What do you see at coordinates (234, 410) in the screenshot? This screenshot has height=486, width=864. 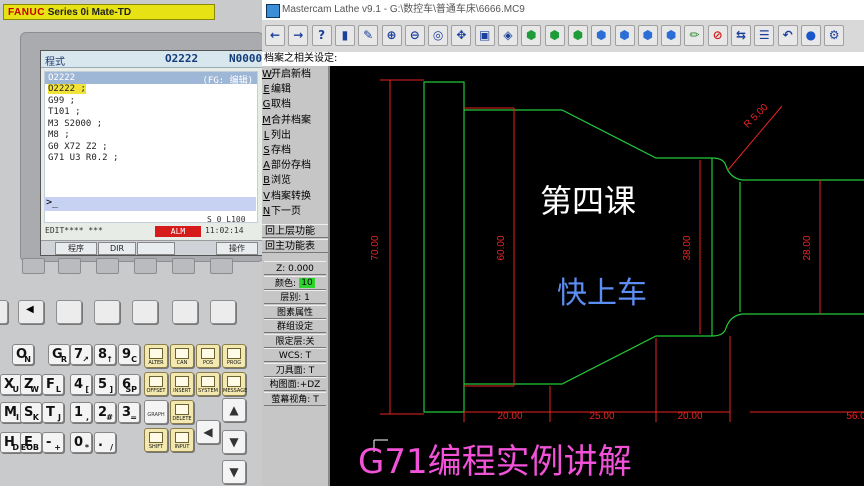 I see `cursor-up-key: ▲` at bounding box center [234, 410].